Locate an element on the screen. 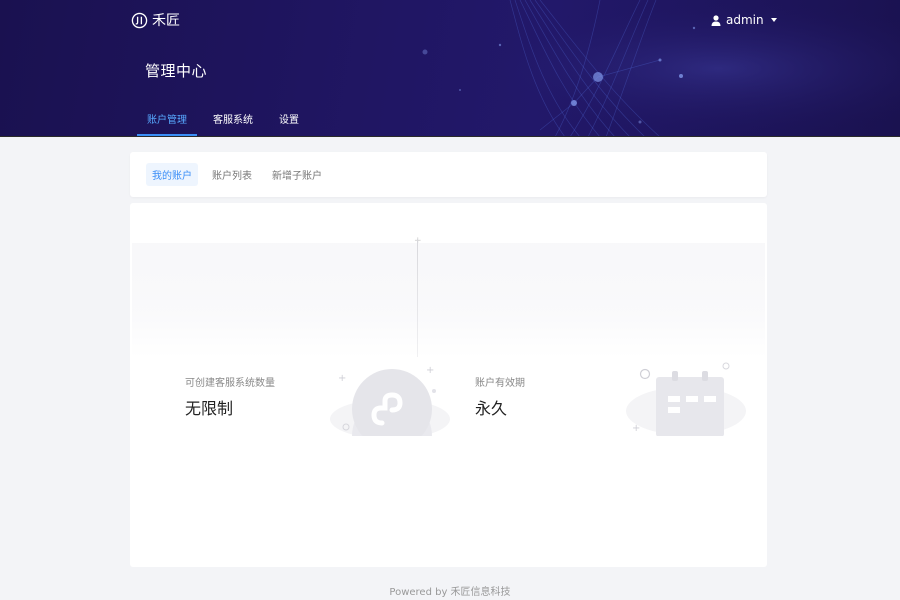  stat-label: 账户有效期 is located at coordinates (500, 383).